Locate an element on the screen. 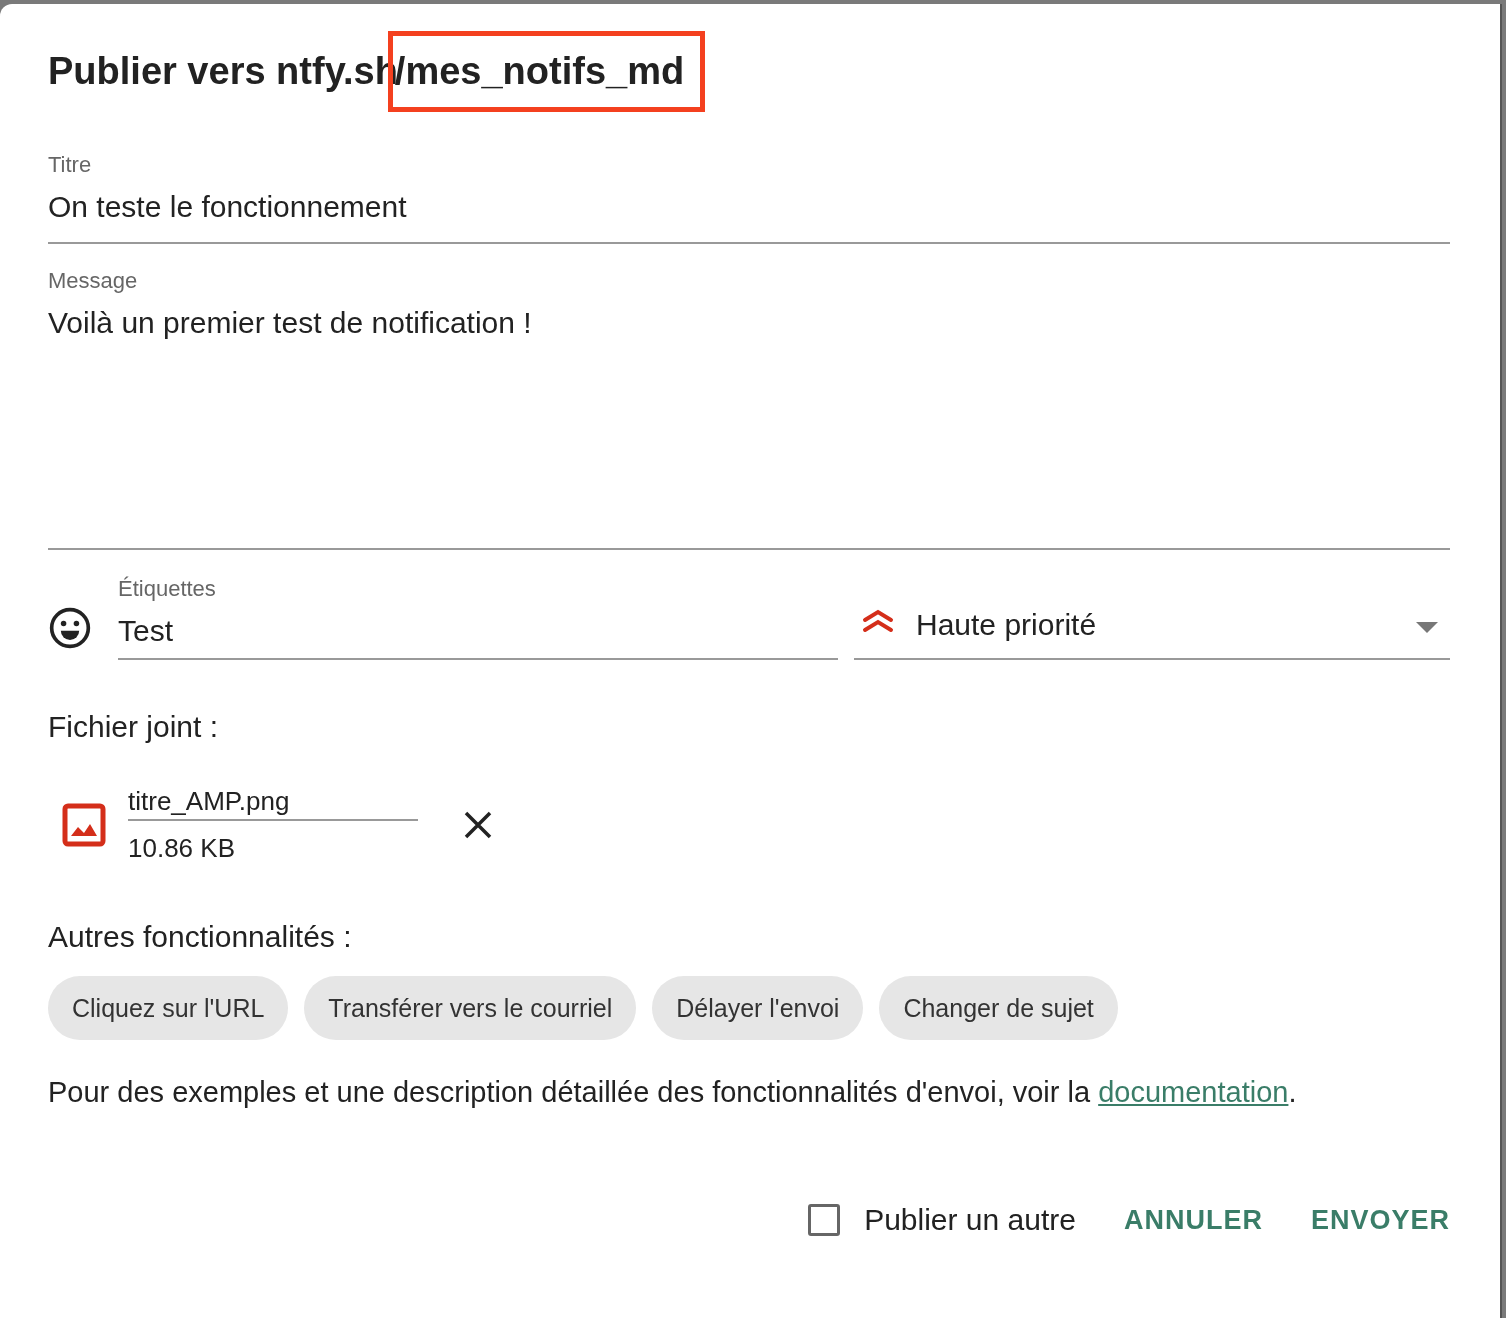 This screenshot has height=1318, width=1506. dialog-button: ENVOYER is located at coordinates (1380, 1220).